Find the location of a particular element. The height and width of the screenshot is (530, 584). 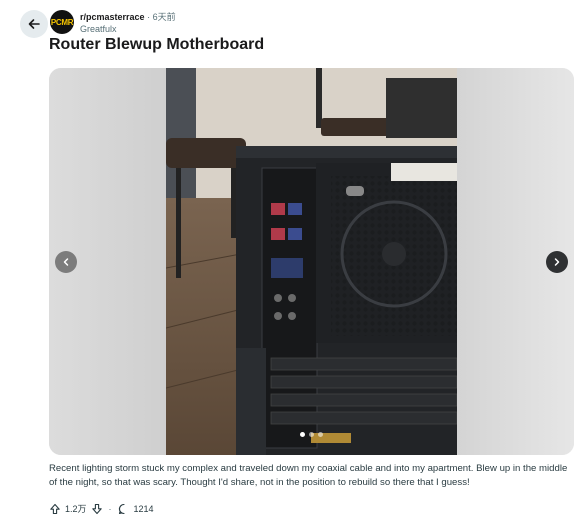

post-actions: 1.2万 · 1214 is located at coordinates (101, 508).